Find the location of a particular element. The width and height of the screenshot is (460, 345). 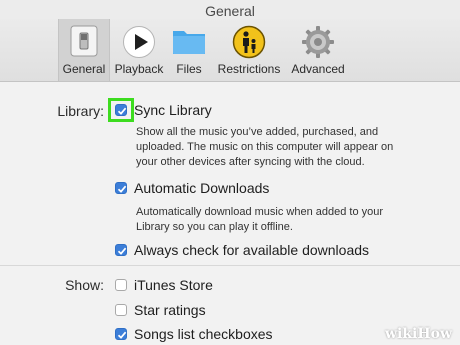

library-label: Library: is located at coordinates (80, 111).